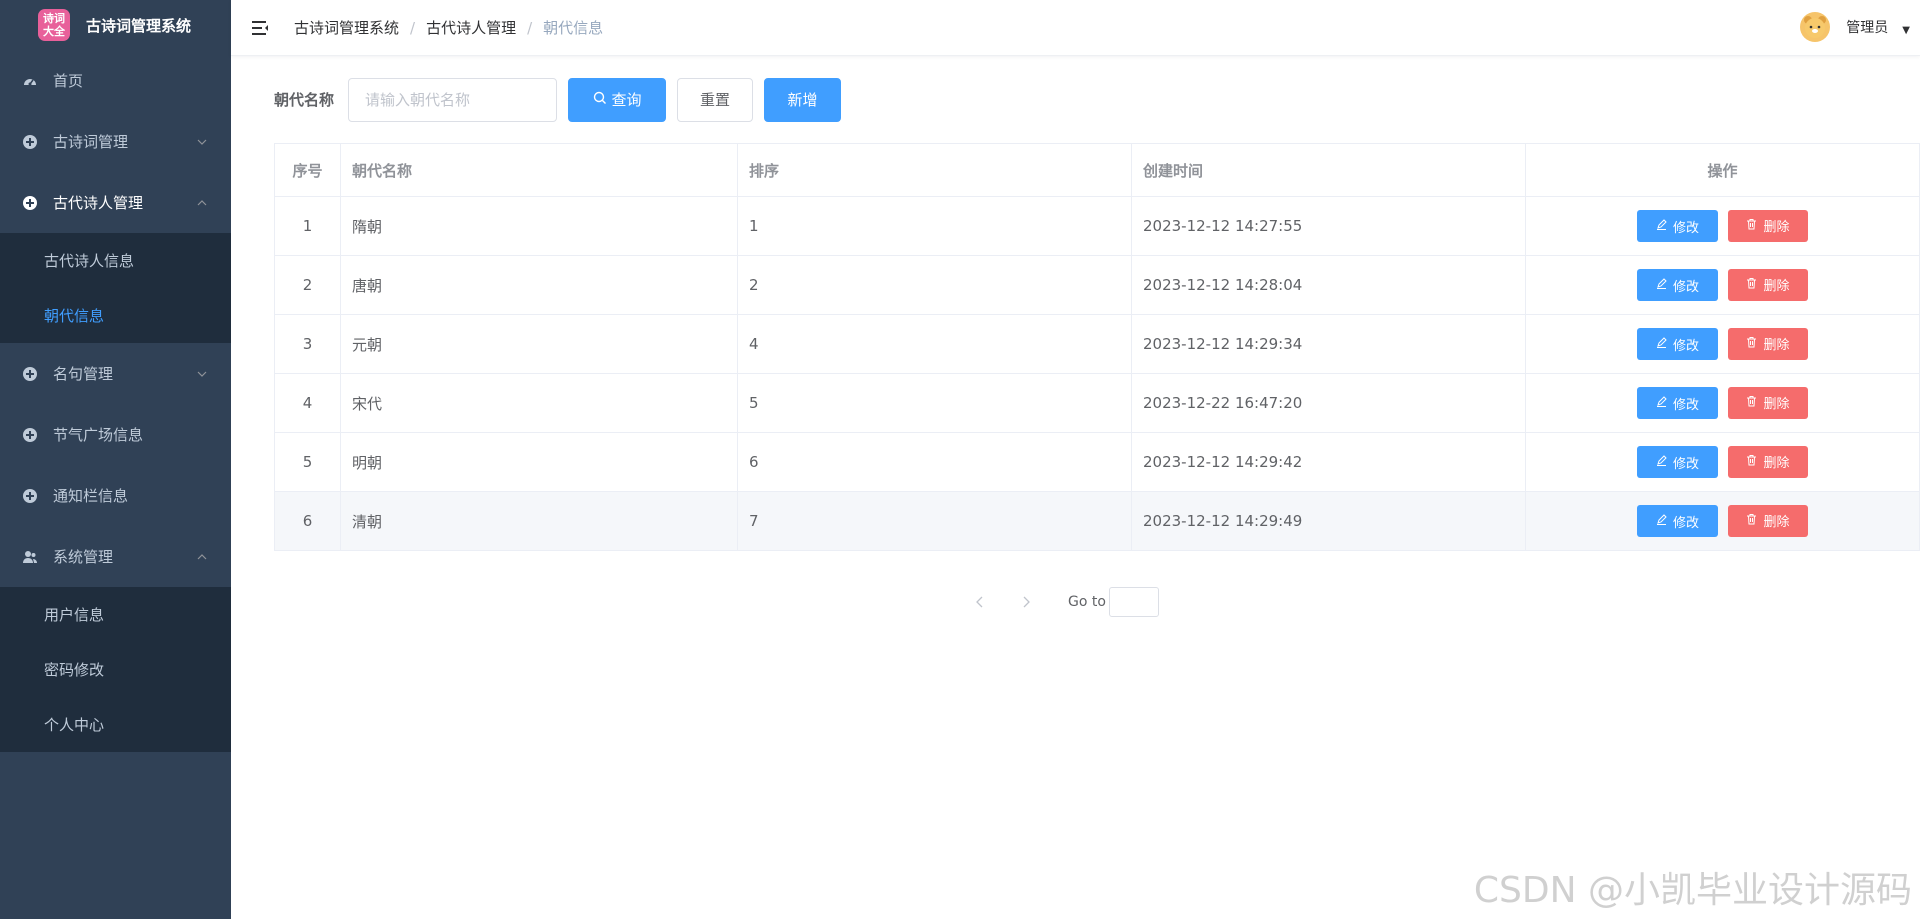 Image resolution: width=1920 pixels, height=919 pixels. I want to click on next-page-icon, so click(1026, 602).